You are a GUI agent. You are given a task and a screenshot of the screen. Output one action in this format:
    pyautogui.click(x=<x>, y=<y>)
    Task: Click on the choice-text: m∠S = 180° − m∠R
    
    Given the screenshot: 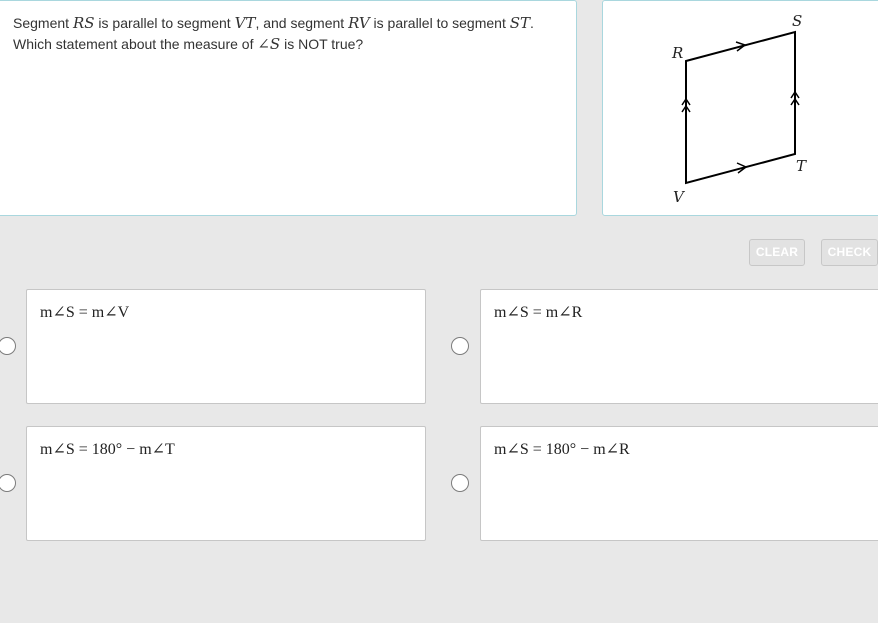 What is the action you would take?
    pyautogui.click(x=562, y=449)
    